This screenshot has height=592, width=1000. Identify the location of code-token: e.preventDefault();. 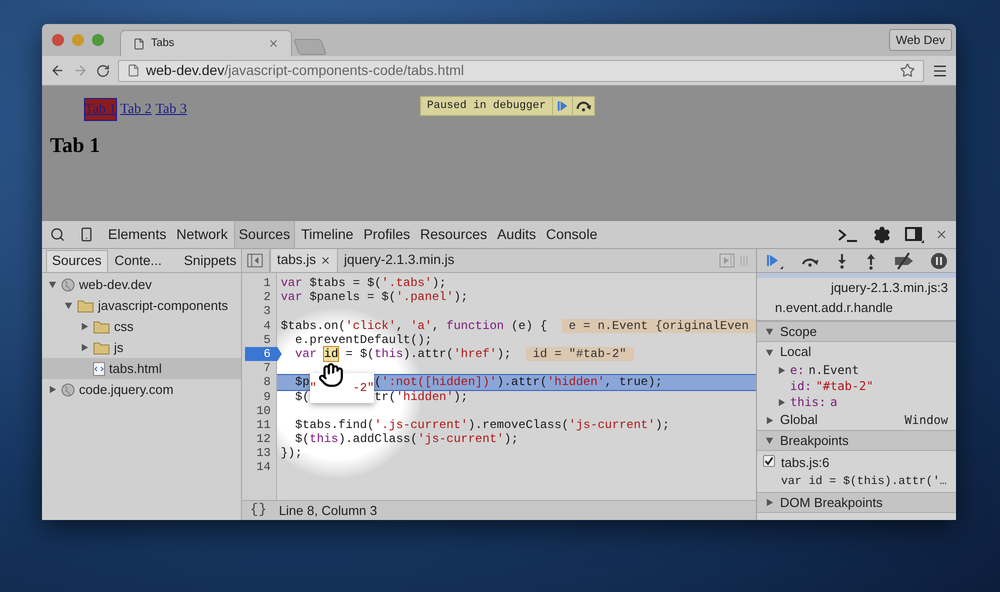
(363, 339).